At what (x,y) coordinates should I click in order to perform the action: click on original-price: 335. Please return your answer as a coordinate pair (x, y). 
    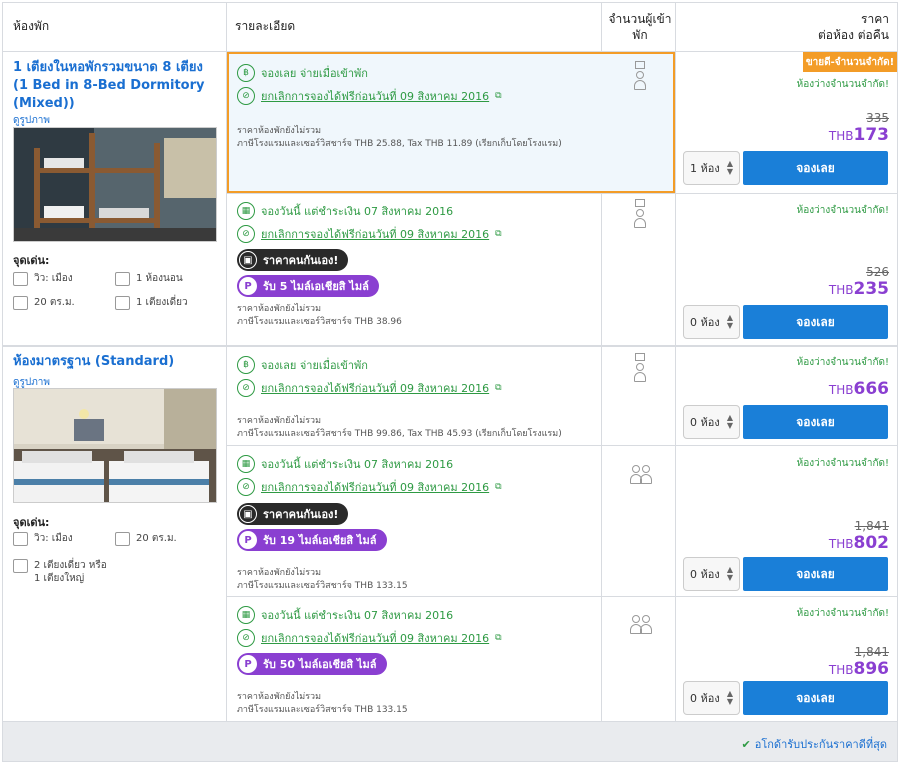
    Looking at the image, I should click on (877, 118).